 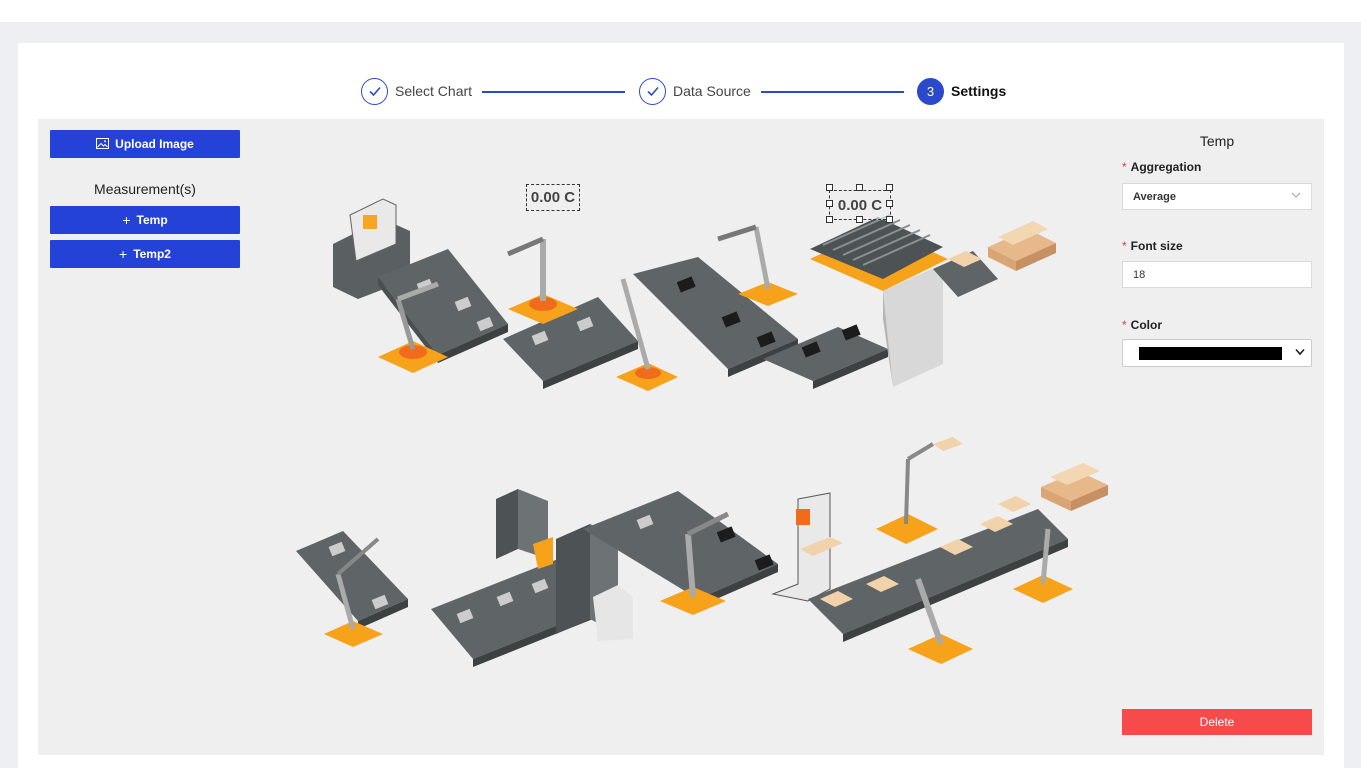 I want to click on stacked-boxes-bottom, so click(x=1074, y=487).